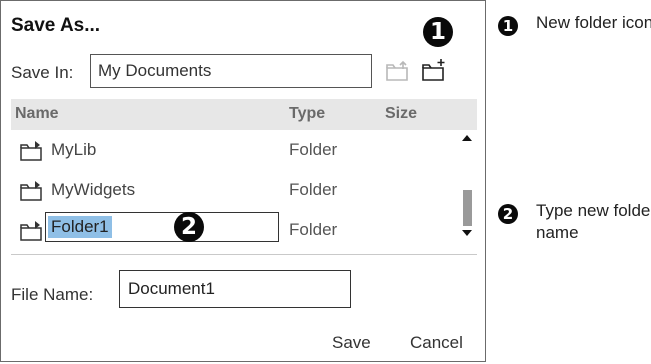 Image resolution: width=651 pixels, height=364 pixels. Describe the element at coordinates (189, 227) in the screenshot. I see `callout-2: 2` at that location.